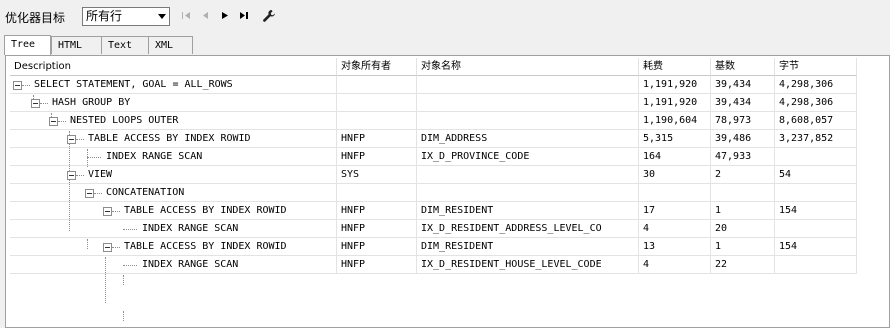 This screenshot has height=328, width=890. Describe the element at coordinates (187, 15) in the screenshot. I see `first-icon` at that location.